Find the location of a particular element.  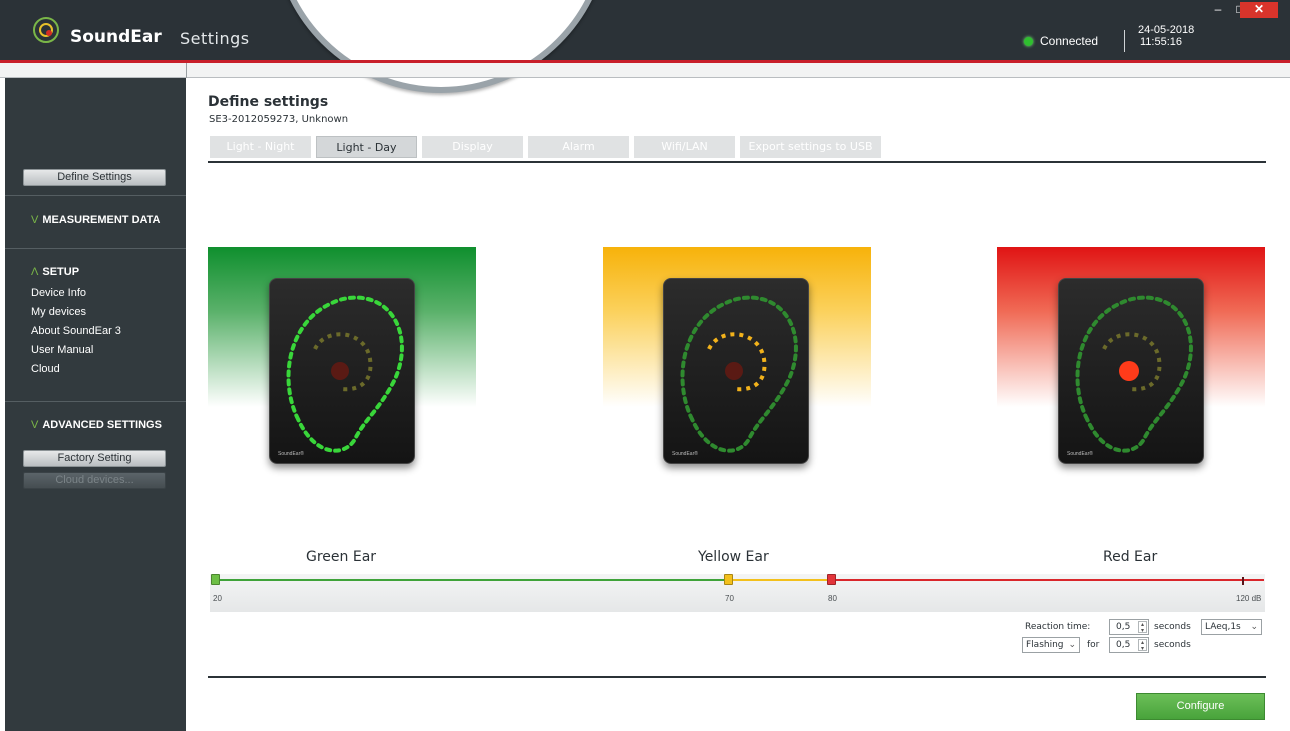

sidebar-section-measurement-data: V MEASUREMENT DATA is located at coordinates (96, 220).